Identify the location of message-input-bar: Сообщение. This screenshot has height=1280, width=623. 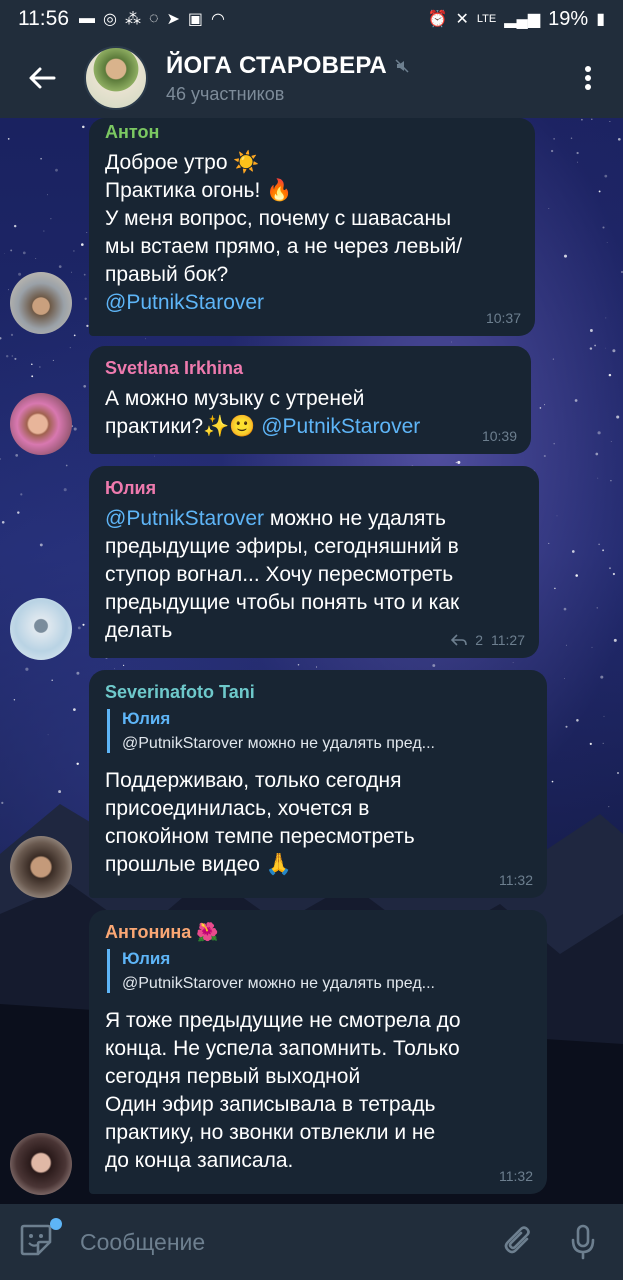
(311, 1242).